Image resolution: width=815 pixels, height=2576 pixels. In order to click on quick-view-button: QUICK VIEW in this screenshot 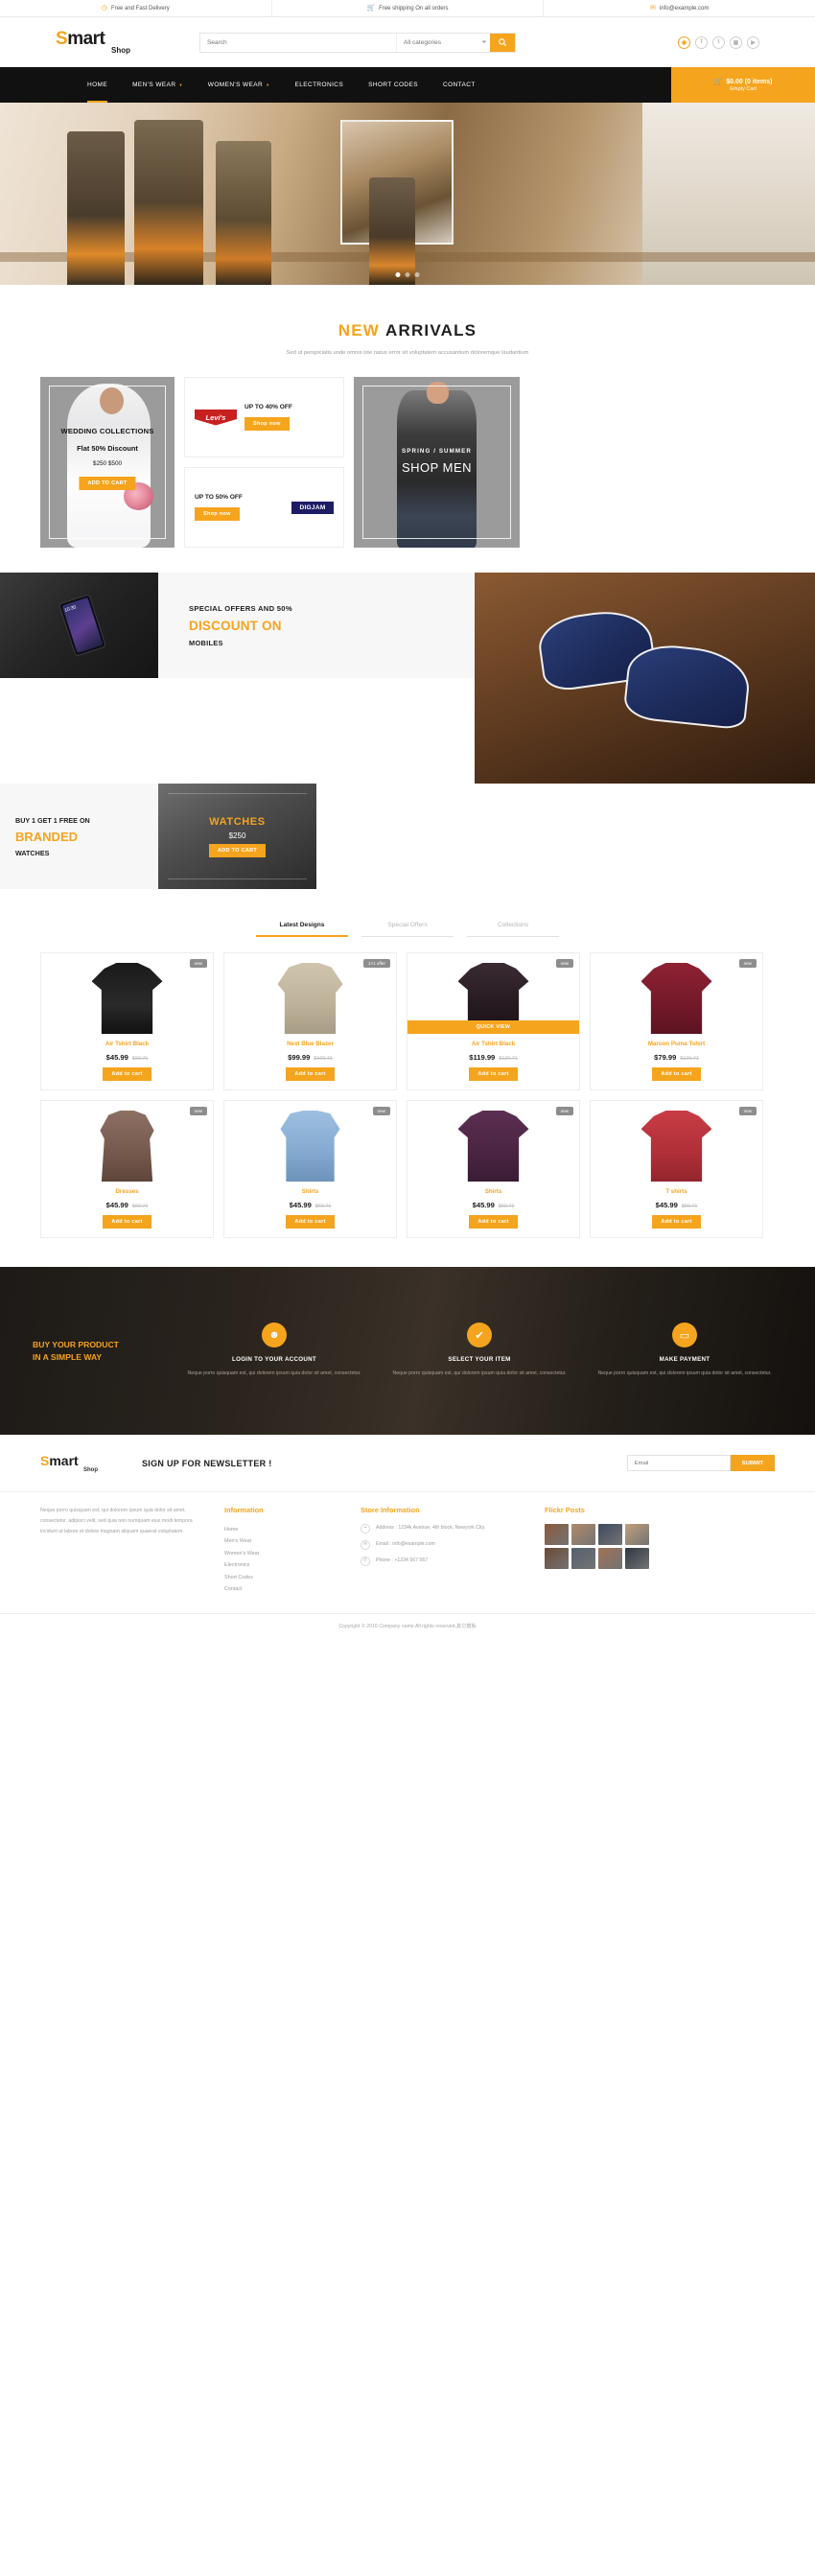, I will do `click(493, 1027)`.